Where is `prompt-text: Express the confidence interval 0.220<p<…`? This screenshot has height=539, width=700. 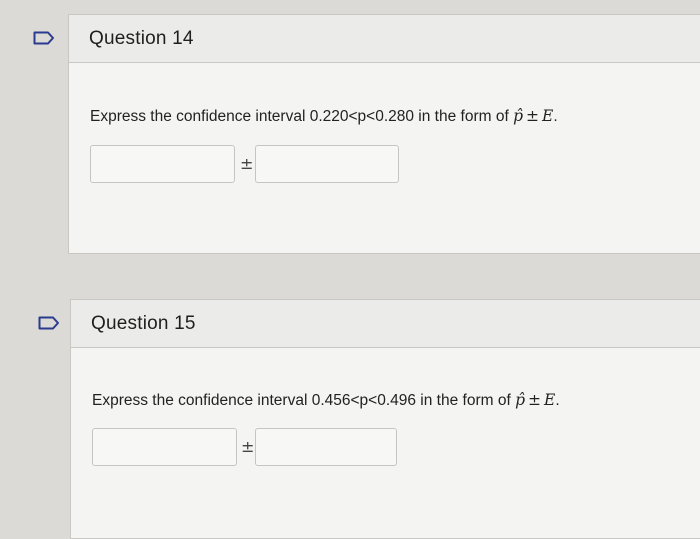 prompt-text: Express the confidence interval 0.220<p<… is located at coordinates (302, 116).